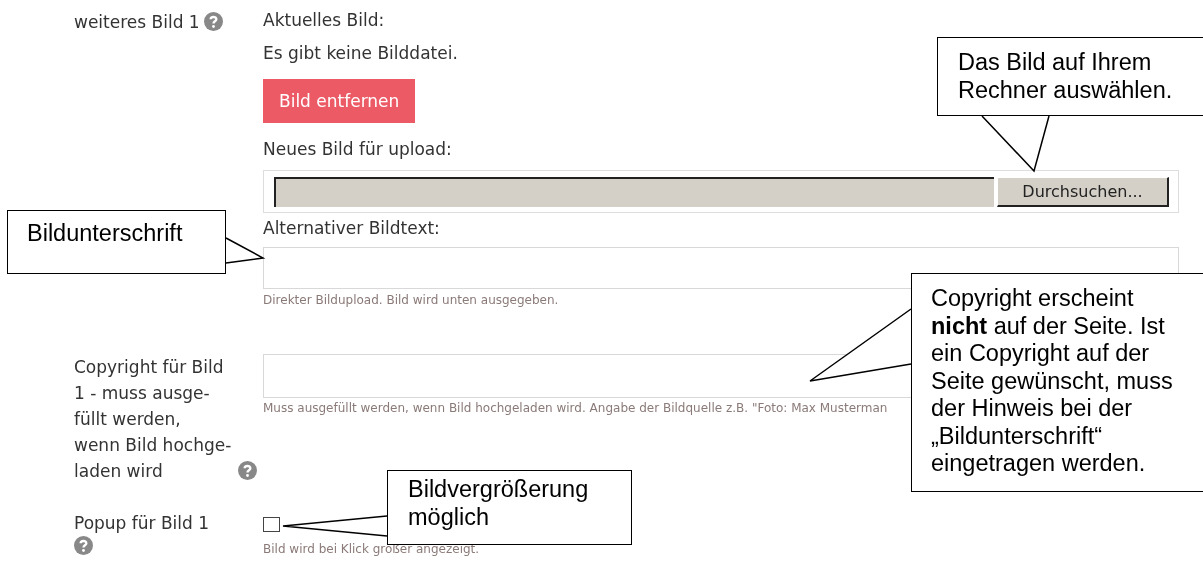  I want to click on status-text: Es gibt keine Bilddatei., so click(360, 53).